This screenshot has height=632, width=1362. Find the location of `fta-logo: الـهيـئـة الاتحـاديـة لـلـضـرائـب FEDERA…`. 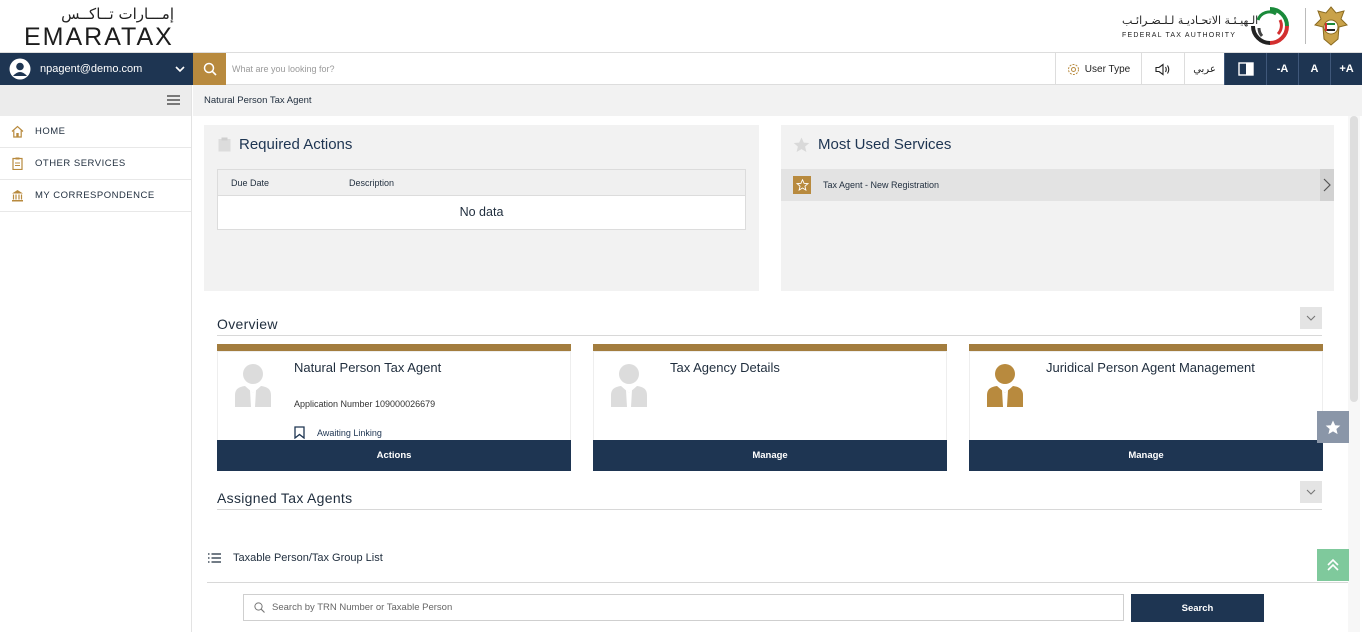

fta-logo: الـهيـئـة الاتحـاديـة لـلـضـرائـب FEDERA… is located at coordinates (1206, 27).